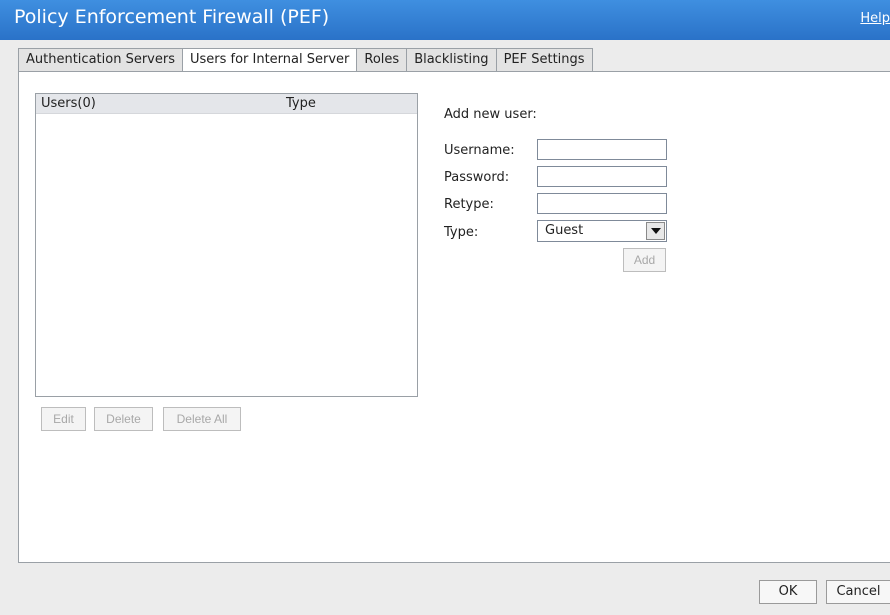 Image resolution: width=890 pixels, height=615 pixels. What do you see at coordinates (461, 232) in the screenshot?
I see `type-label: Type:` at bounding box center [461, 232].